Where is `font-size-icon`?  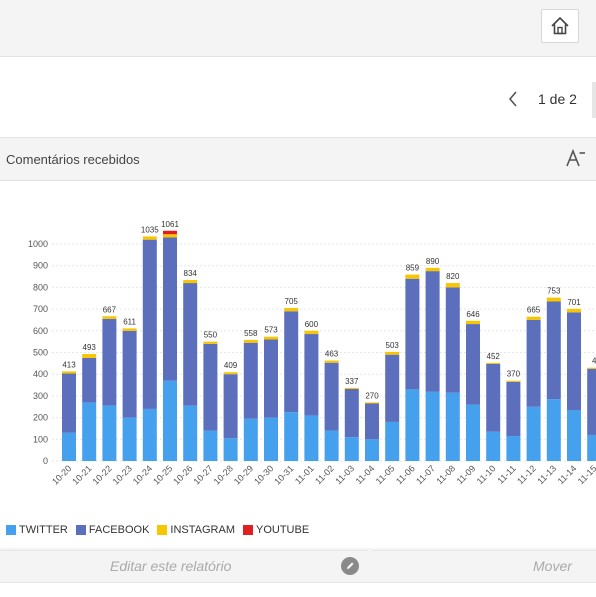 font-size-icon is located at coordinates (576, 157).